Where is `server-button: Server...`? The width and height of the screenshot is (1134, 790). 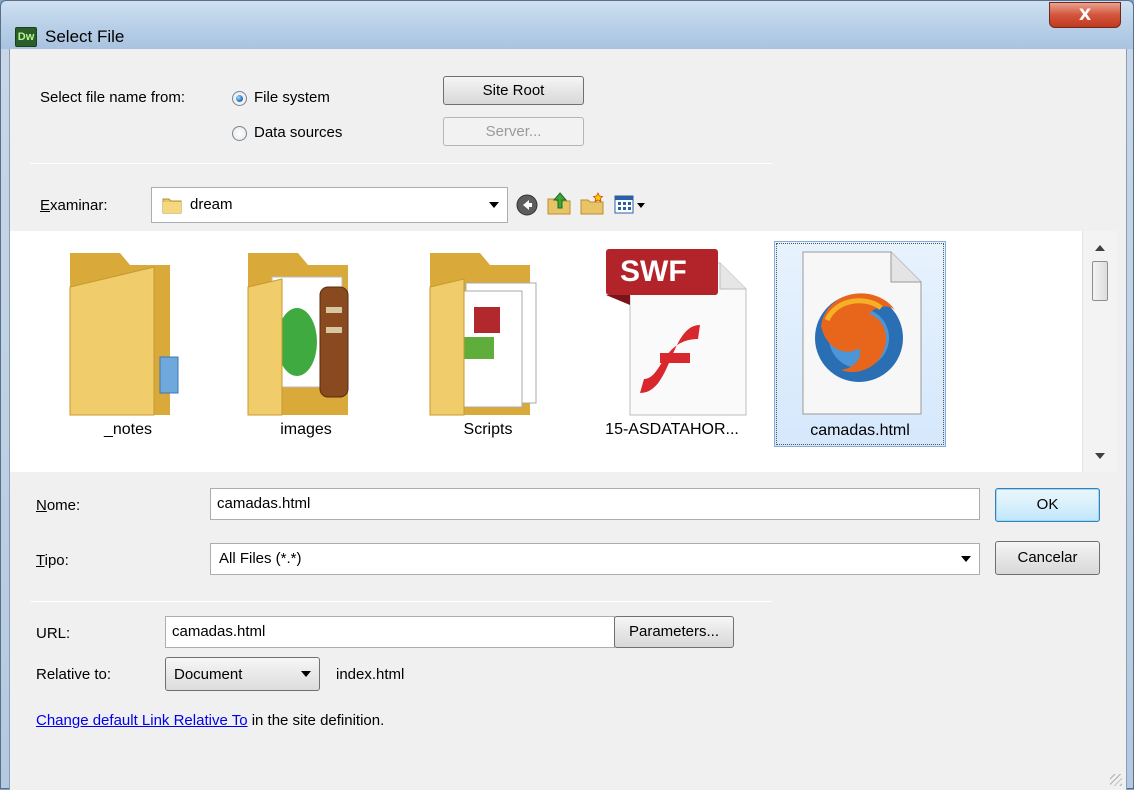 server-button: Server... is located at coordinates (513, 131).